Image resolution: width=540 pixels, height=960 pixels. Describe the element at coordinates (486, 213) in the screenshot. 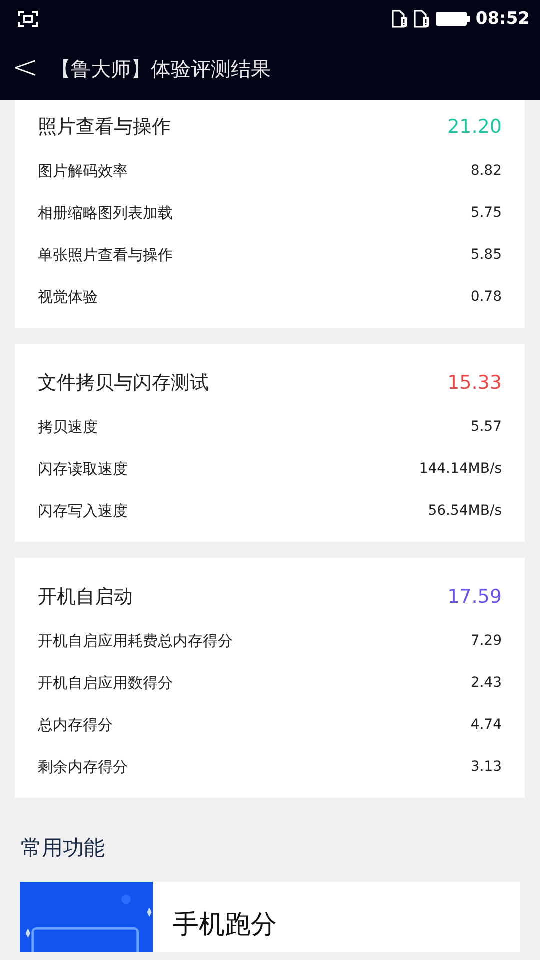

I see `metric-value: 5.75` at that location.